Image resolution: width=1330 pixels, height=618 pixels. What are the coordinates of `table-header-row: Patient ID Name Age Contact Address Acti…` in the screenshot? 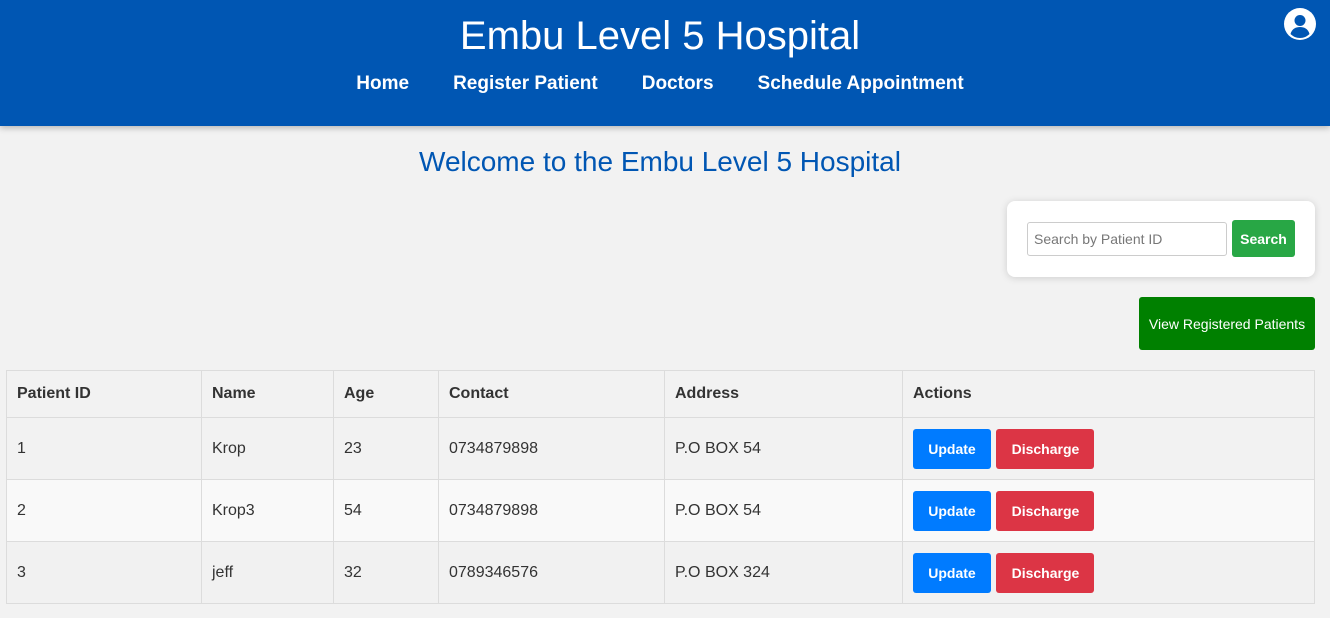 It's located at (660, 394).